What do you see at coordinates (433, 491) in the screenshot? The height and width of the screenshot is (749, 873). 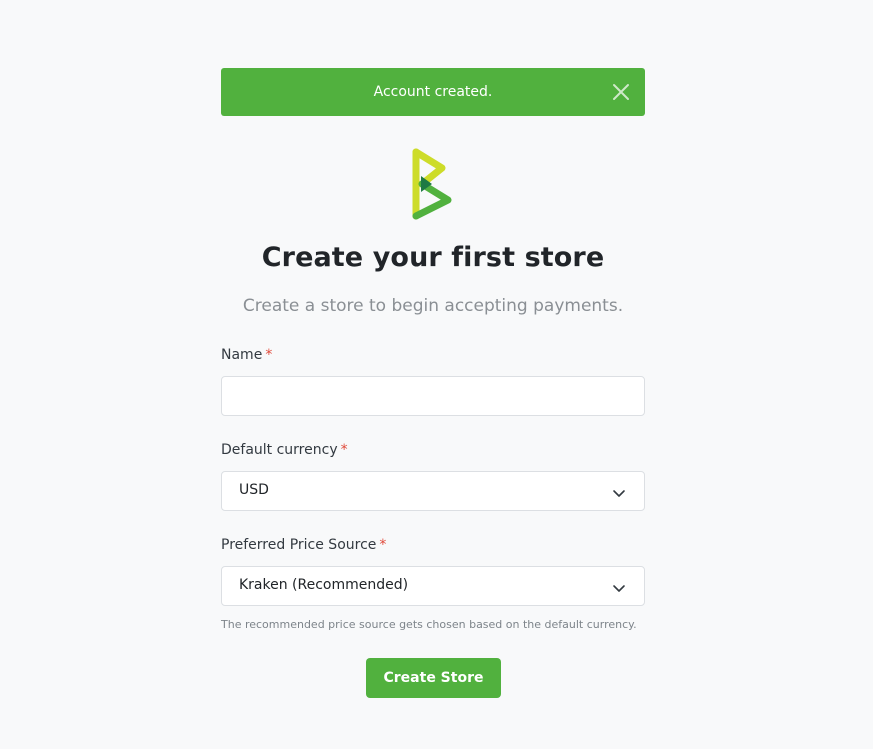 I see `currency-select: USD` at bounding box center [433, 491].